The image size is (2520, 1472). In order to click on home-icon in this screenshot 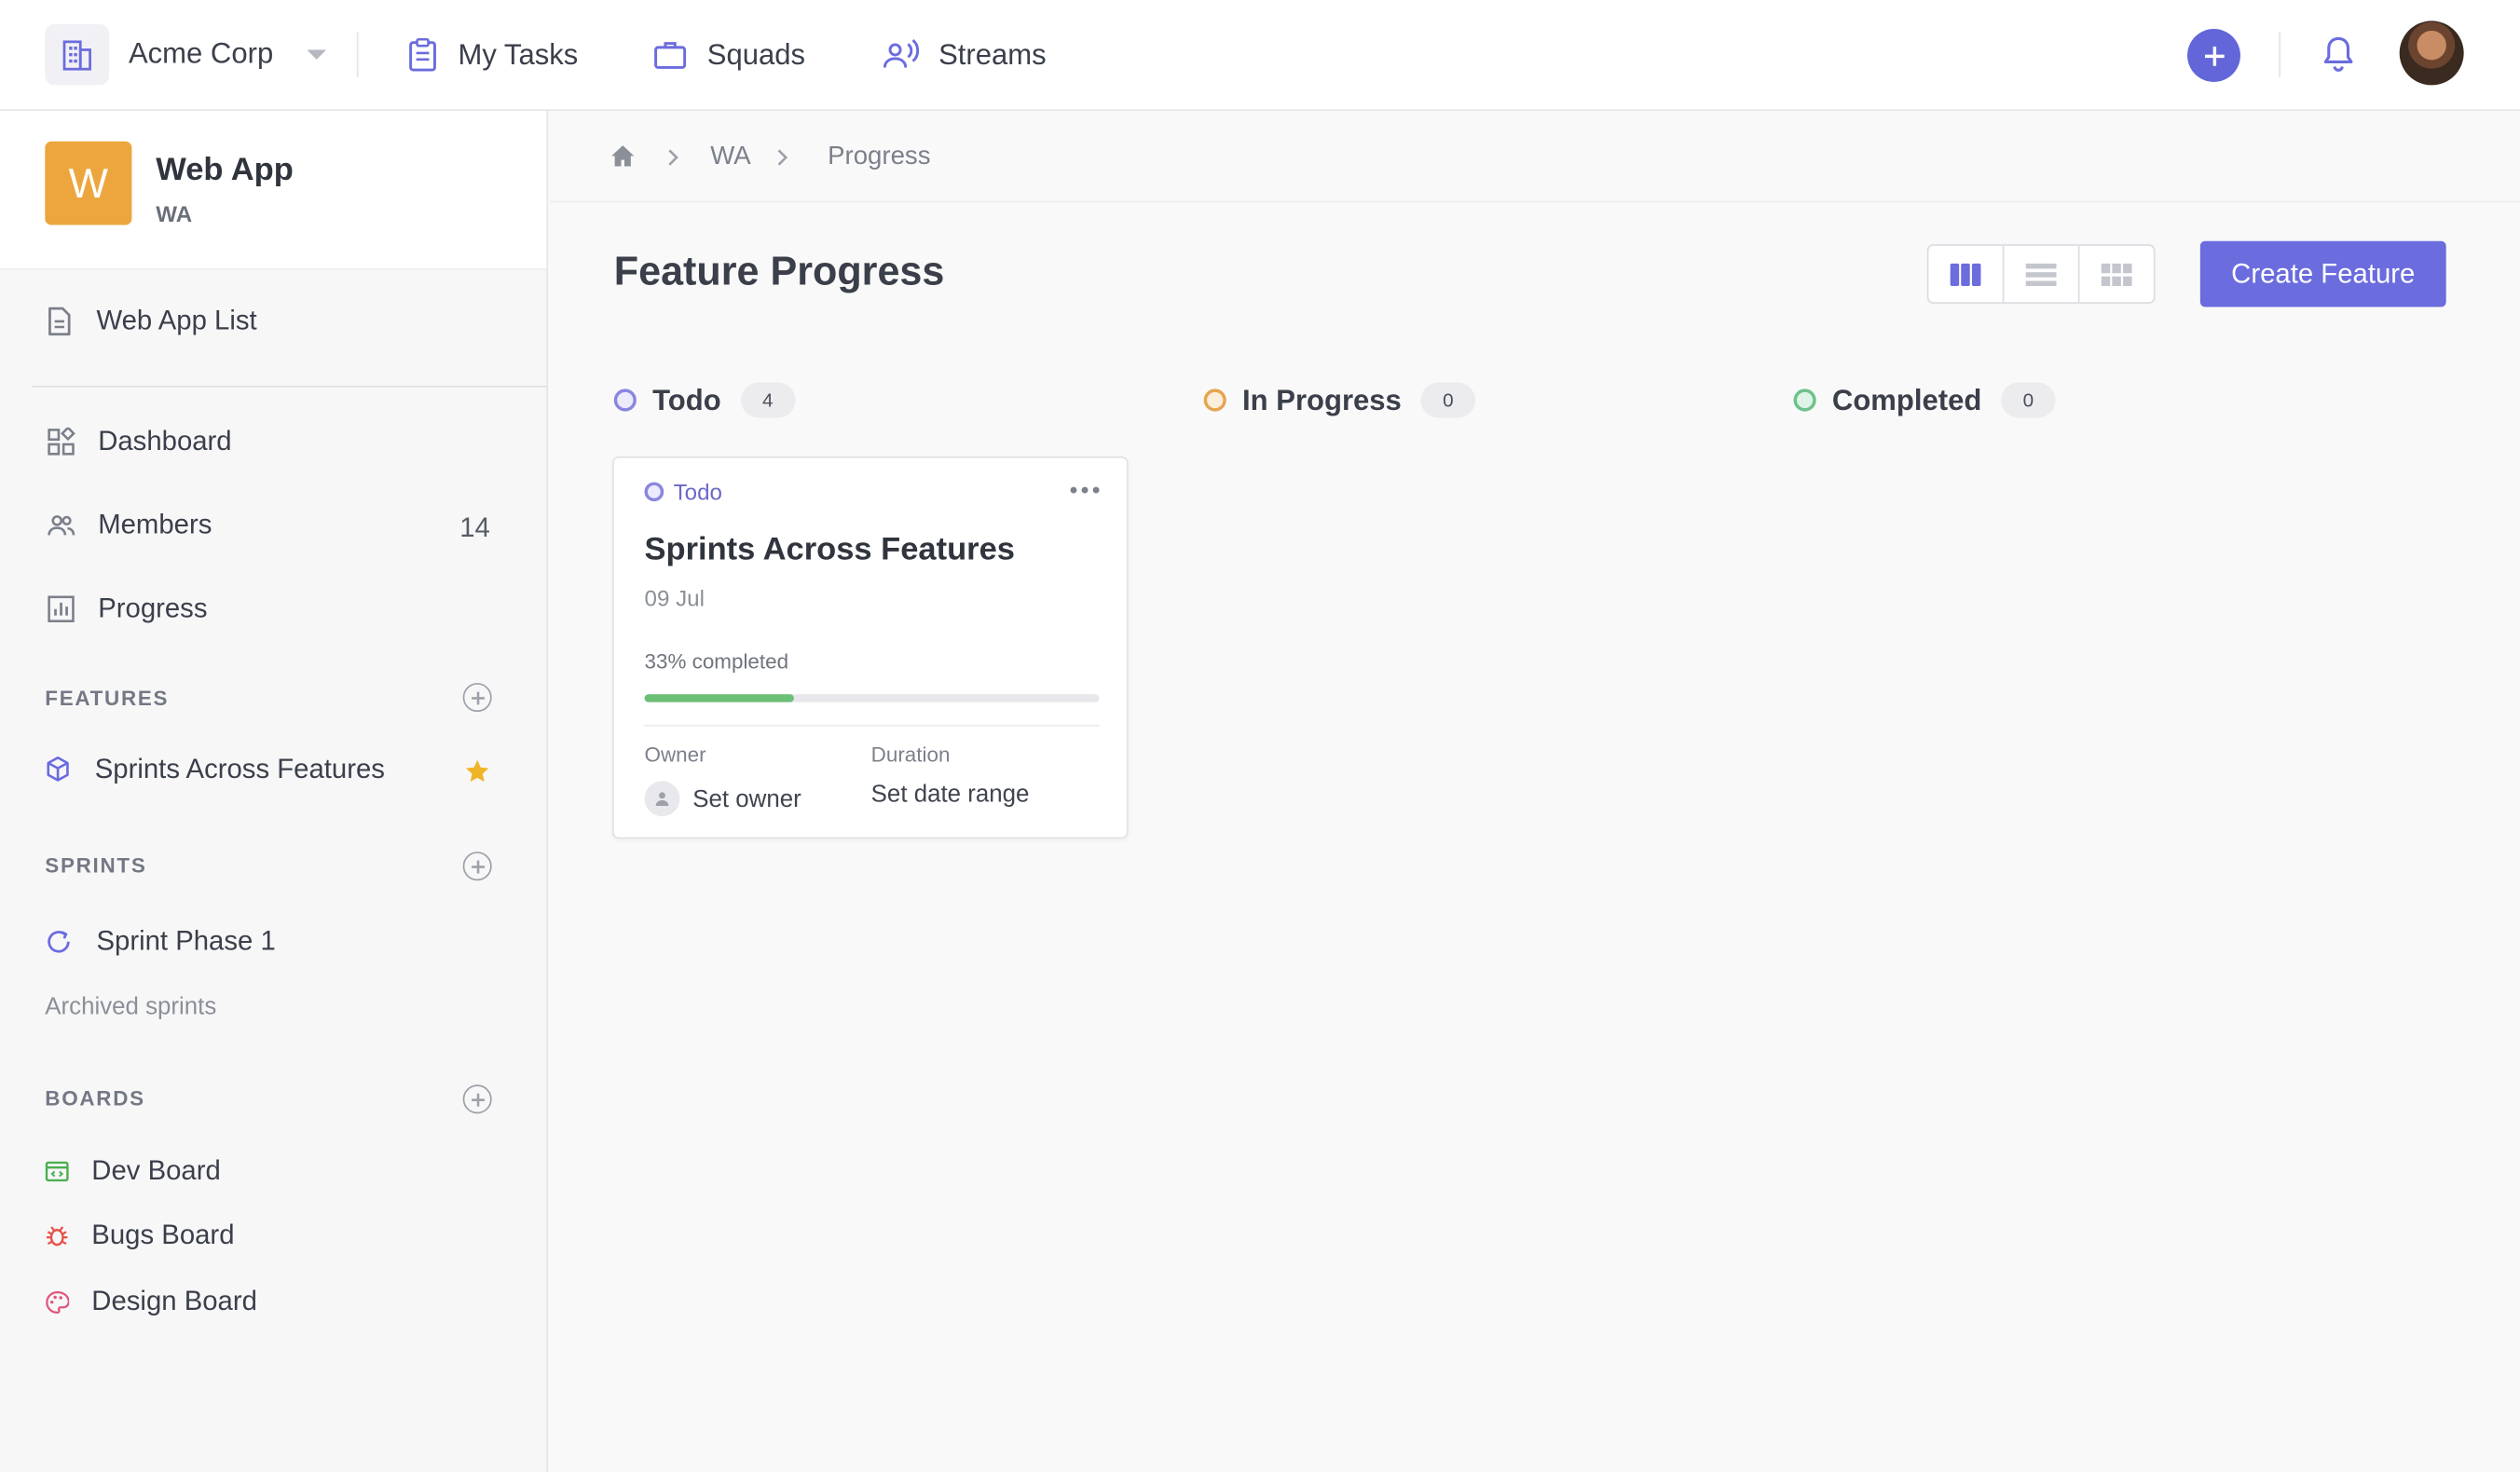, I will do `click(623, 160)`.